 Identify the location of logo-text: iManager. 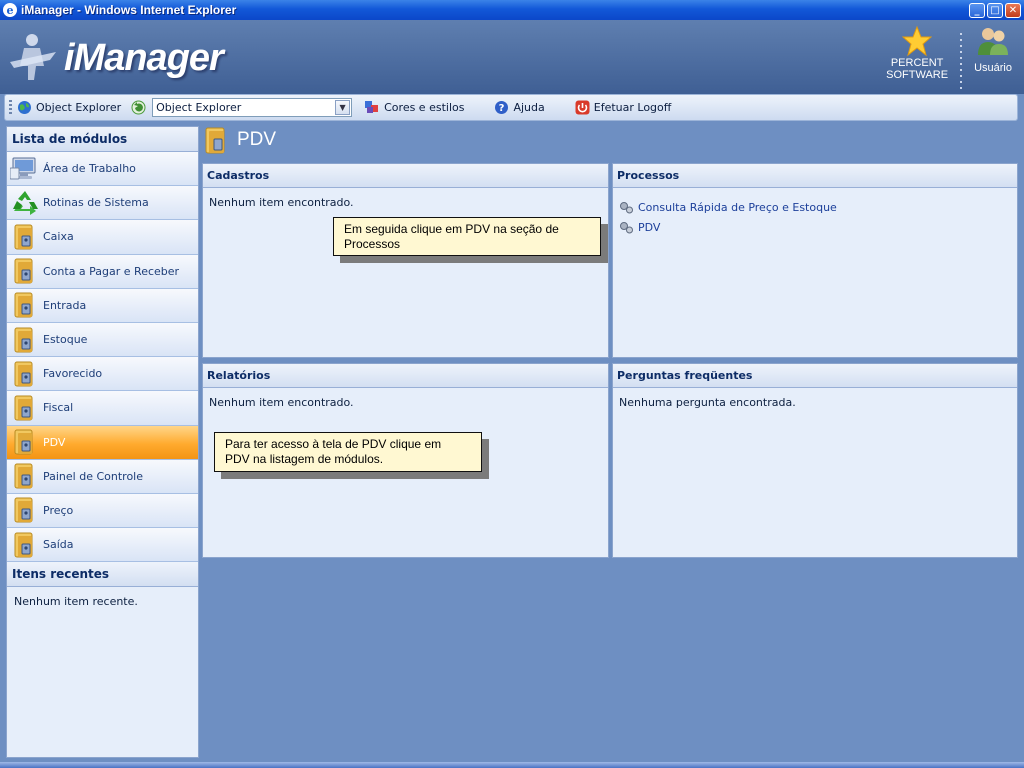
(144, 57).